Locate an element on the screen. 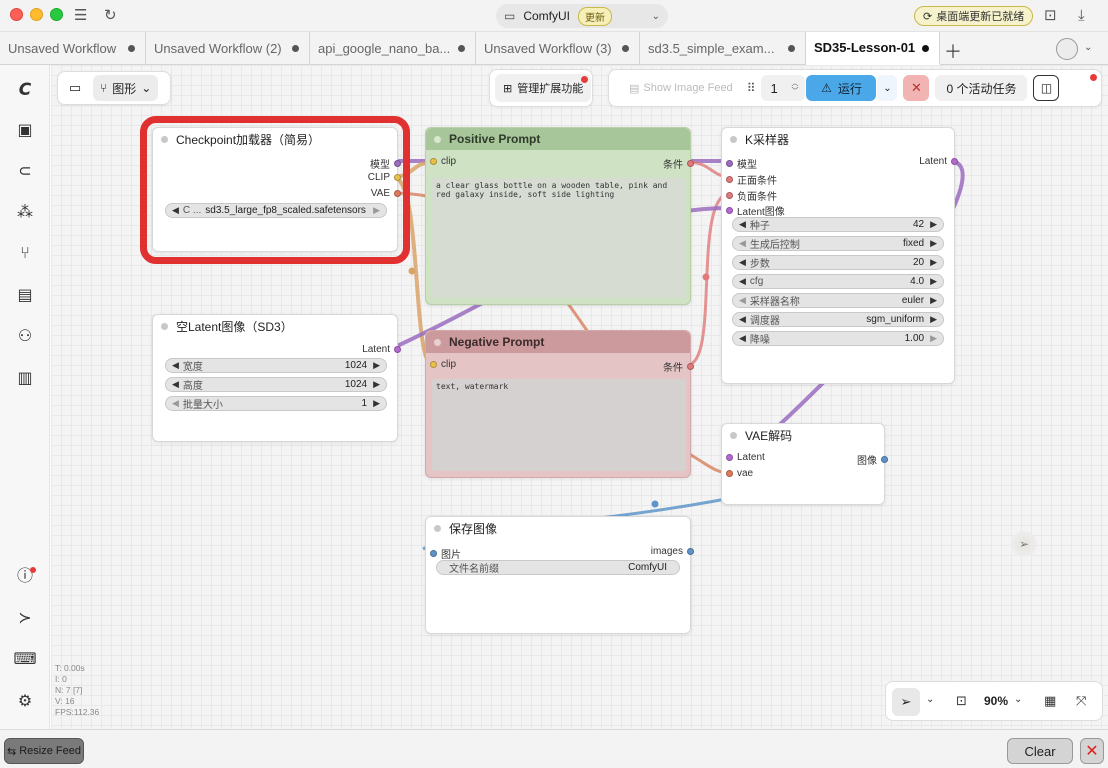 The height and width of the screenshot is (768, 1108). input-latent: Latent is located at coordinates (745, 457).